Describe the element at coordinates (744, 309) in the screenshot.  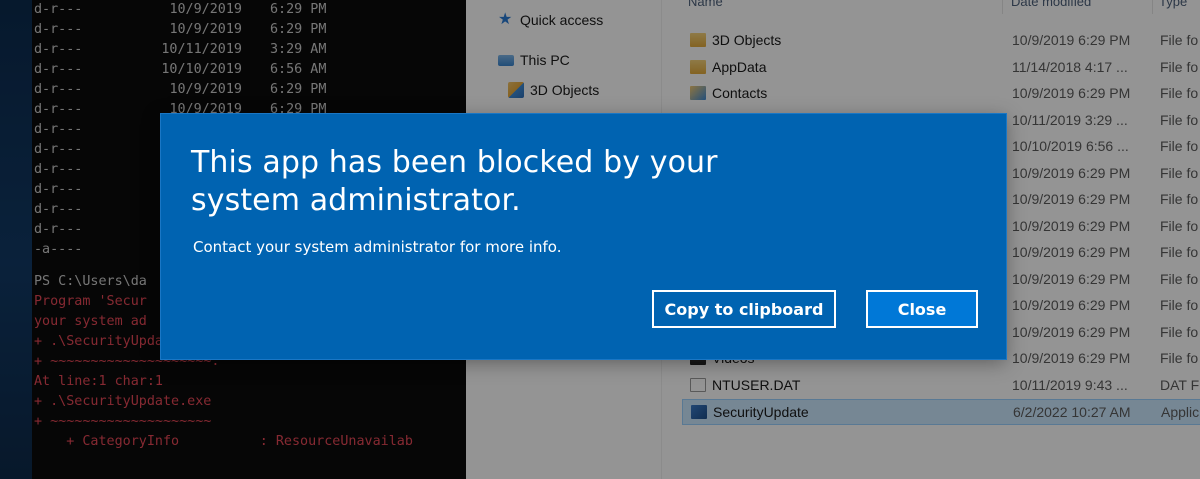
I see `copy-to-clipboard-button: Copy to clipboard` at that location.